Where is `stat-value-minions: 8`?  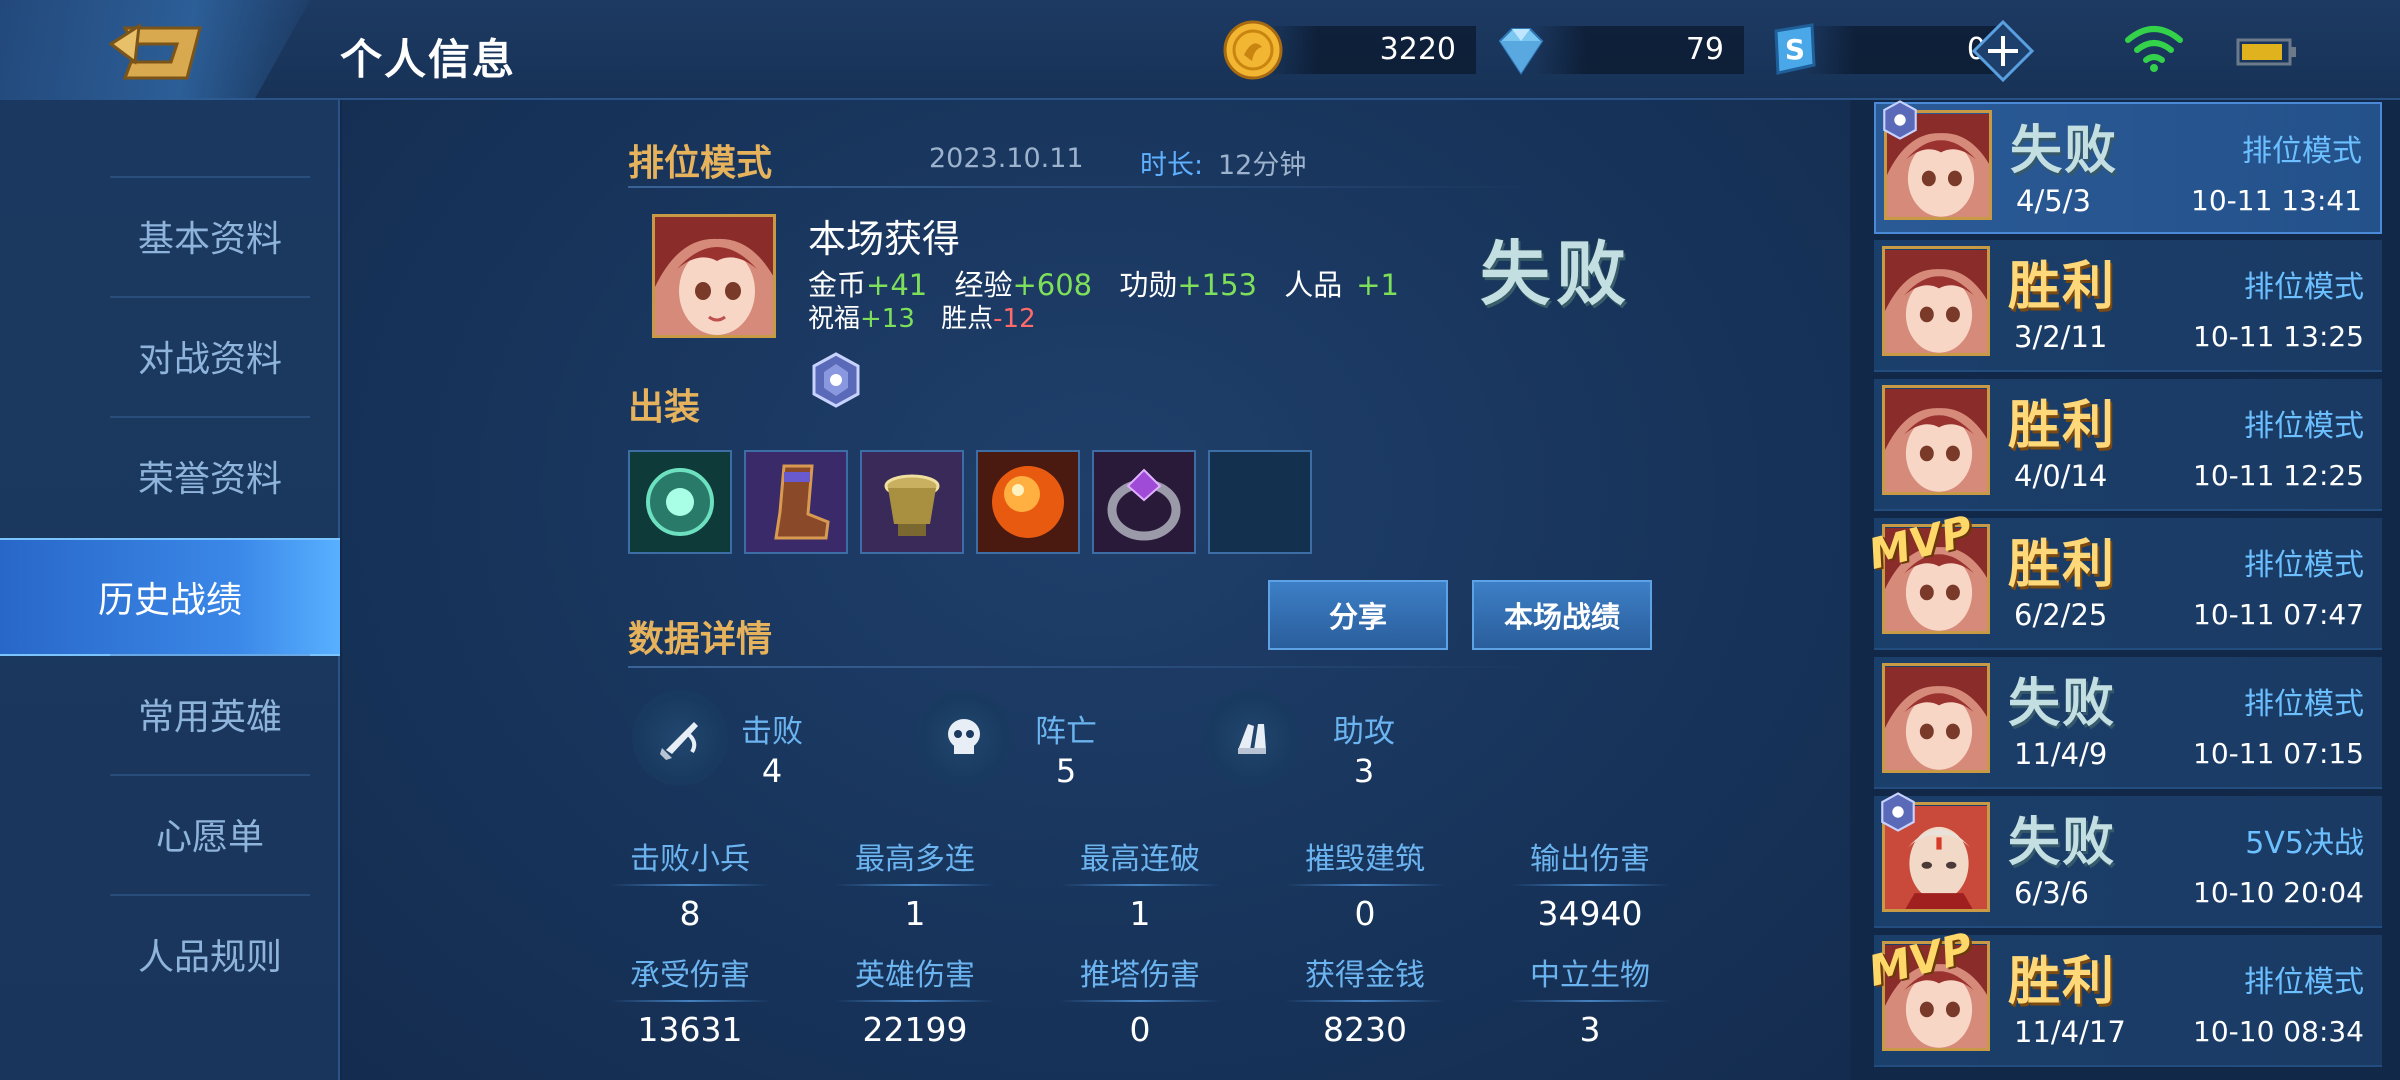
stat-value-minions: 8 is located at coordinates (690, 913).